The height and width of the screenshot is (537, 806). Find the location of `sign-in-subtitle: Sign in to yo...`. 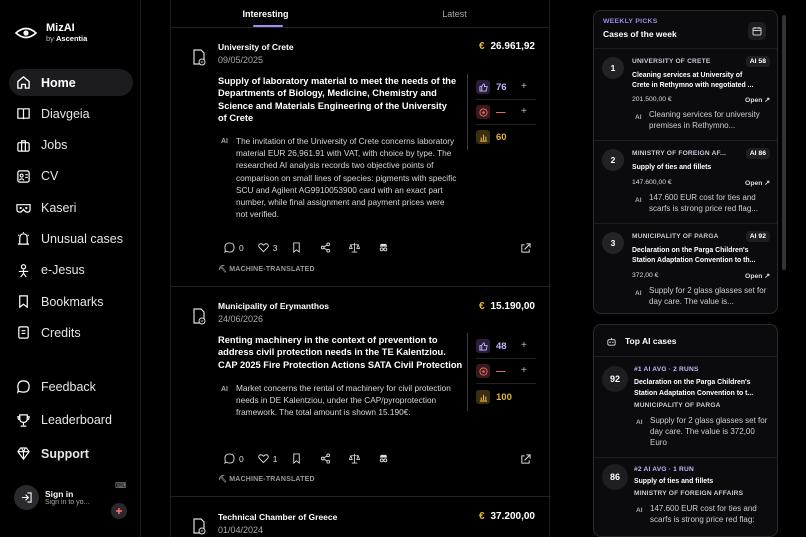

sign-in-subtitle: Sign in to yo... is located at coordinates (67, 502).